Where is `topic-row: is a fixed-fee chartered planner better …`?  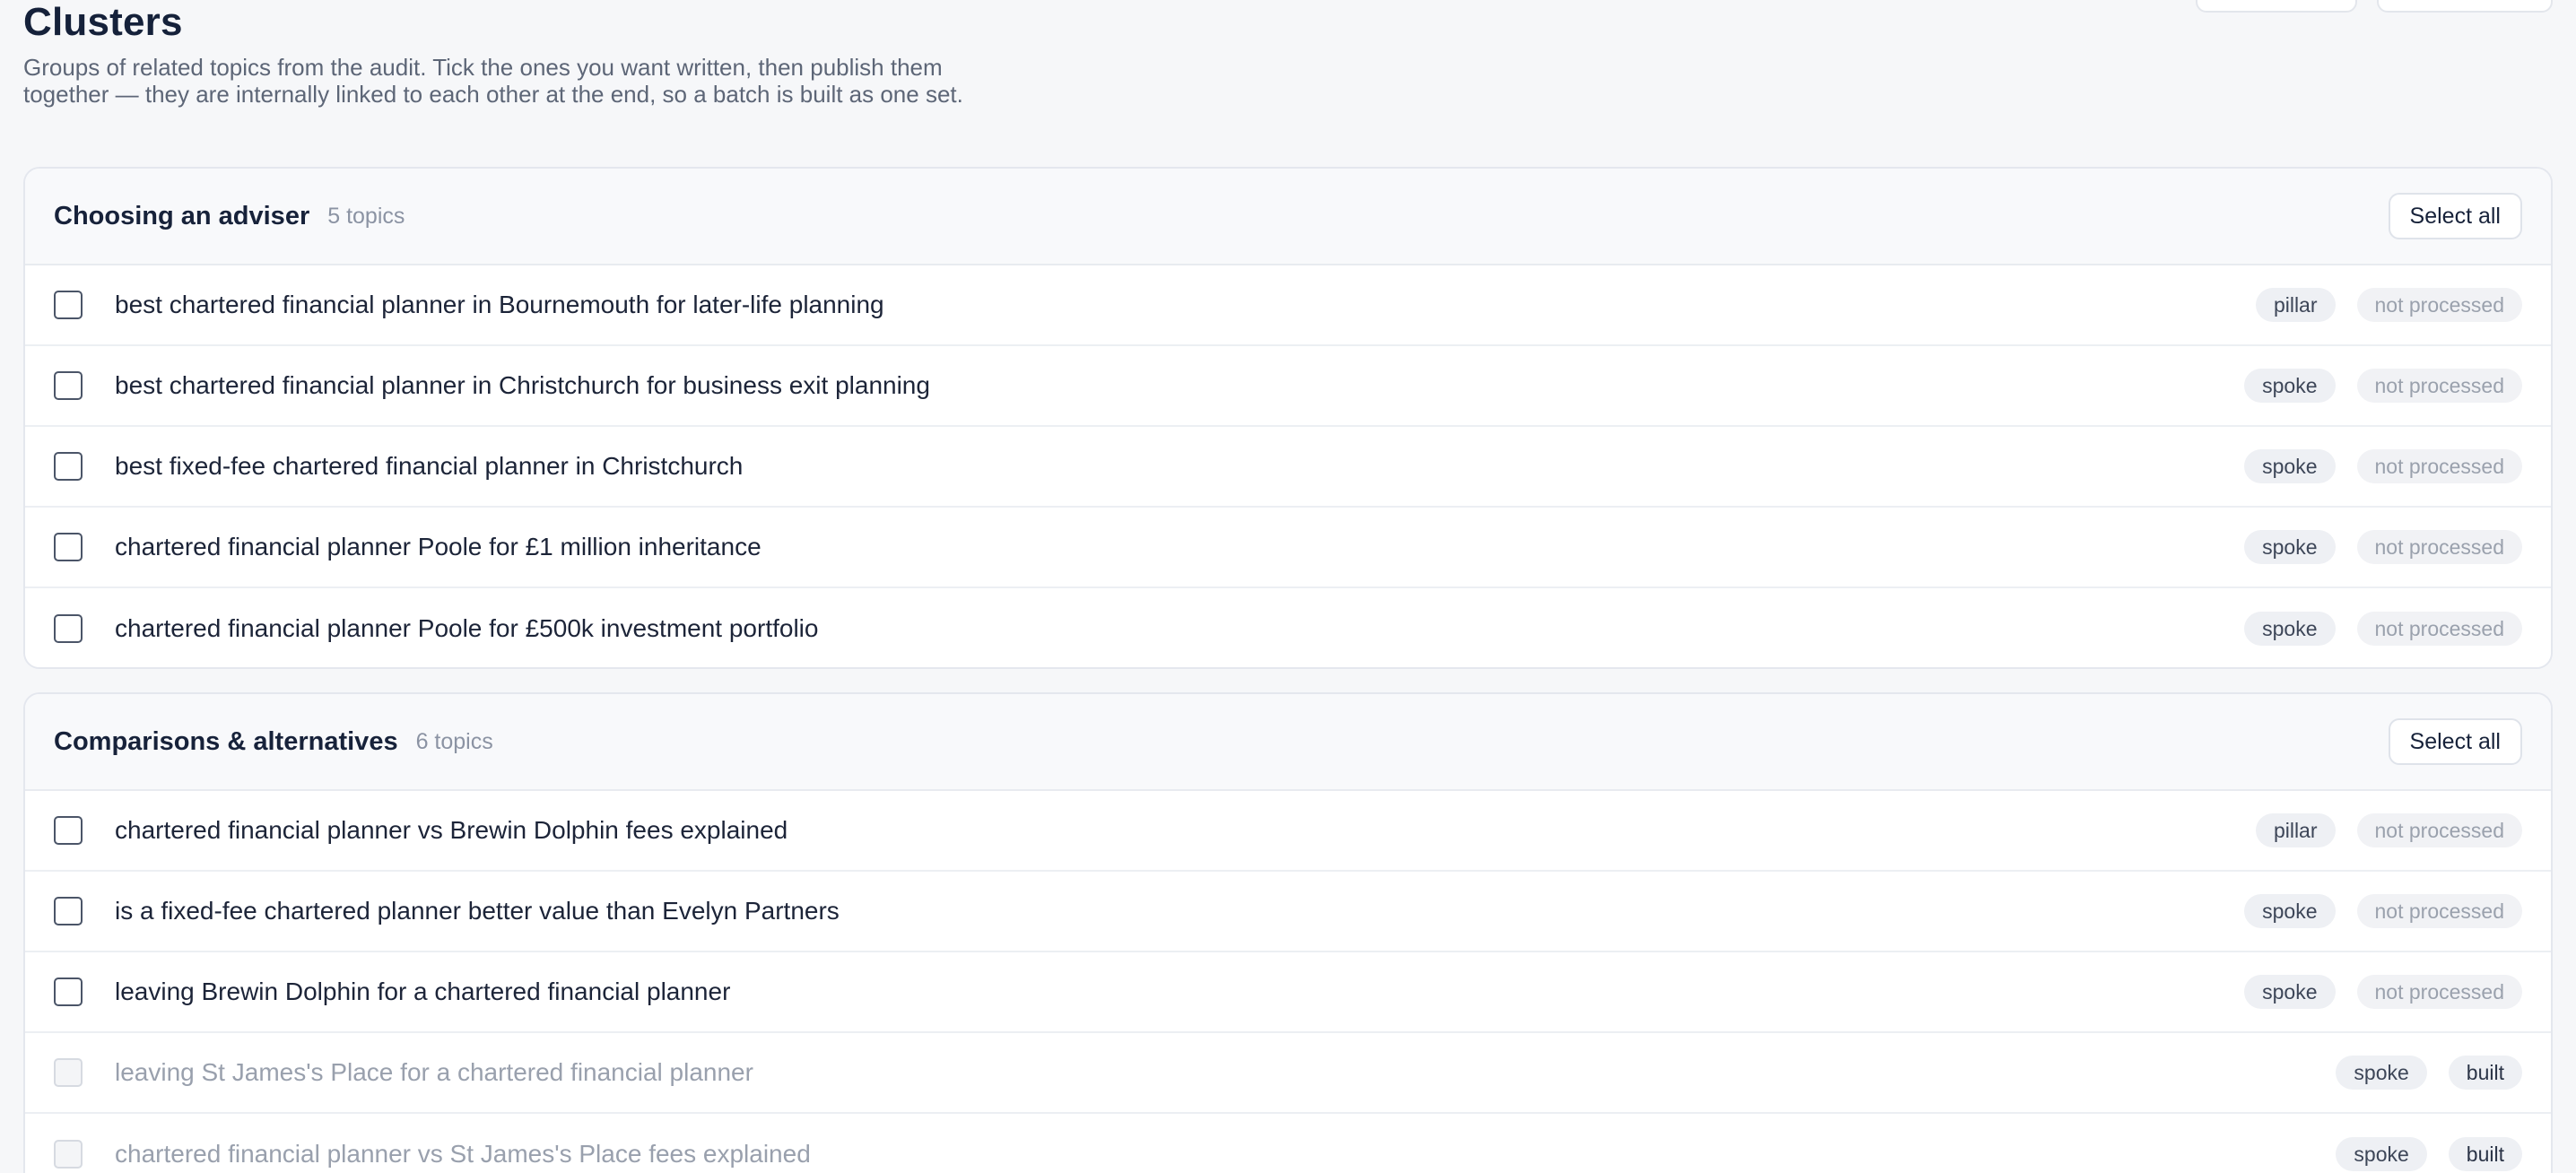
topic-row: is a fixed-fee chartered planner better … is located at coordinates (1288, 912).